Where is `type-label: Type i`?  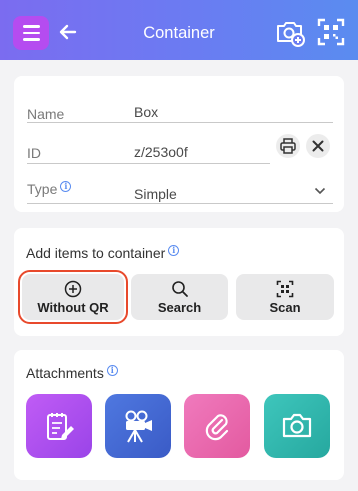 type-label: Type i is located at coordinates (49, 189).